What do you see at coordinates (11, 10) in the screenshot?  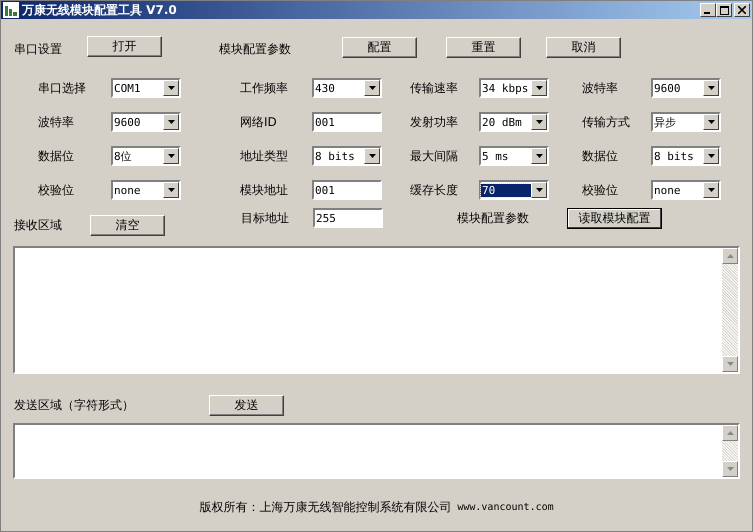 I see `app-icon` at bounding box center [11, 10].